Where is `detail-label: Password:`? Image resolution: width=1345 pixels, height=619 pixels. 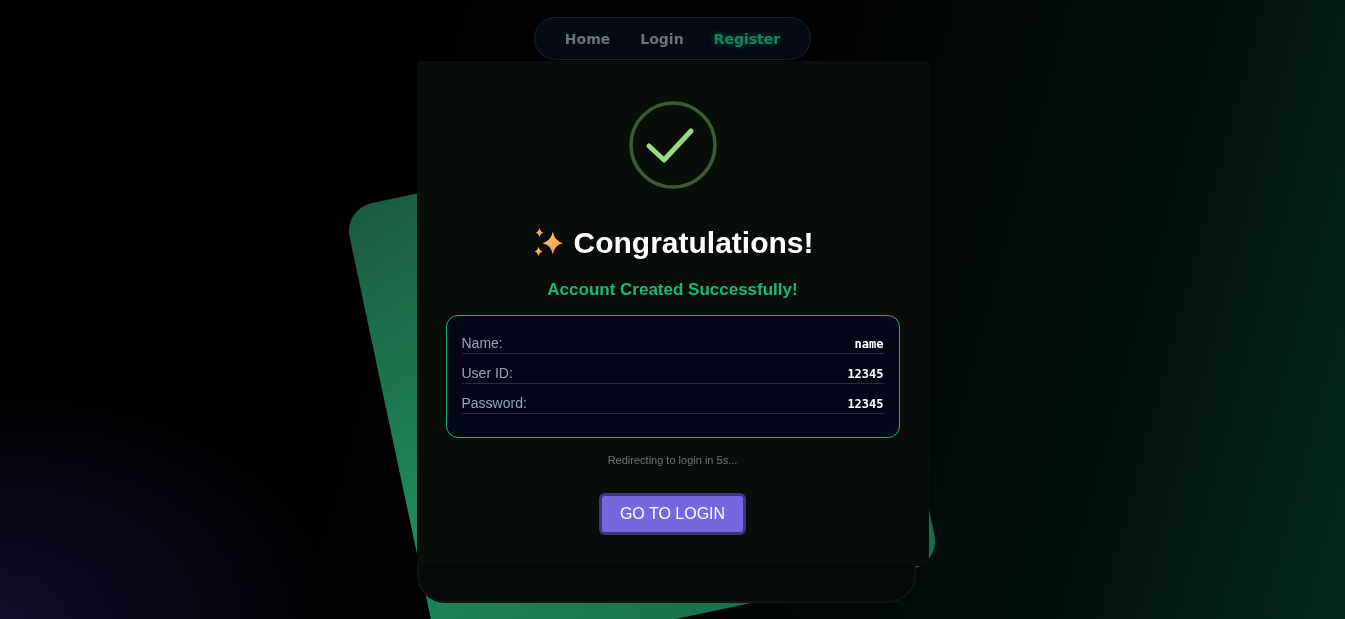
detail-label: Password: is located at coordinates (494, 403).